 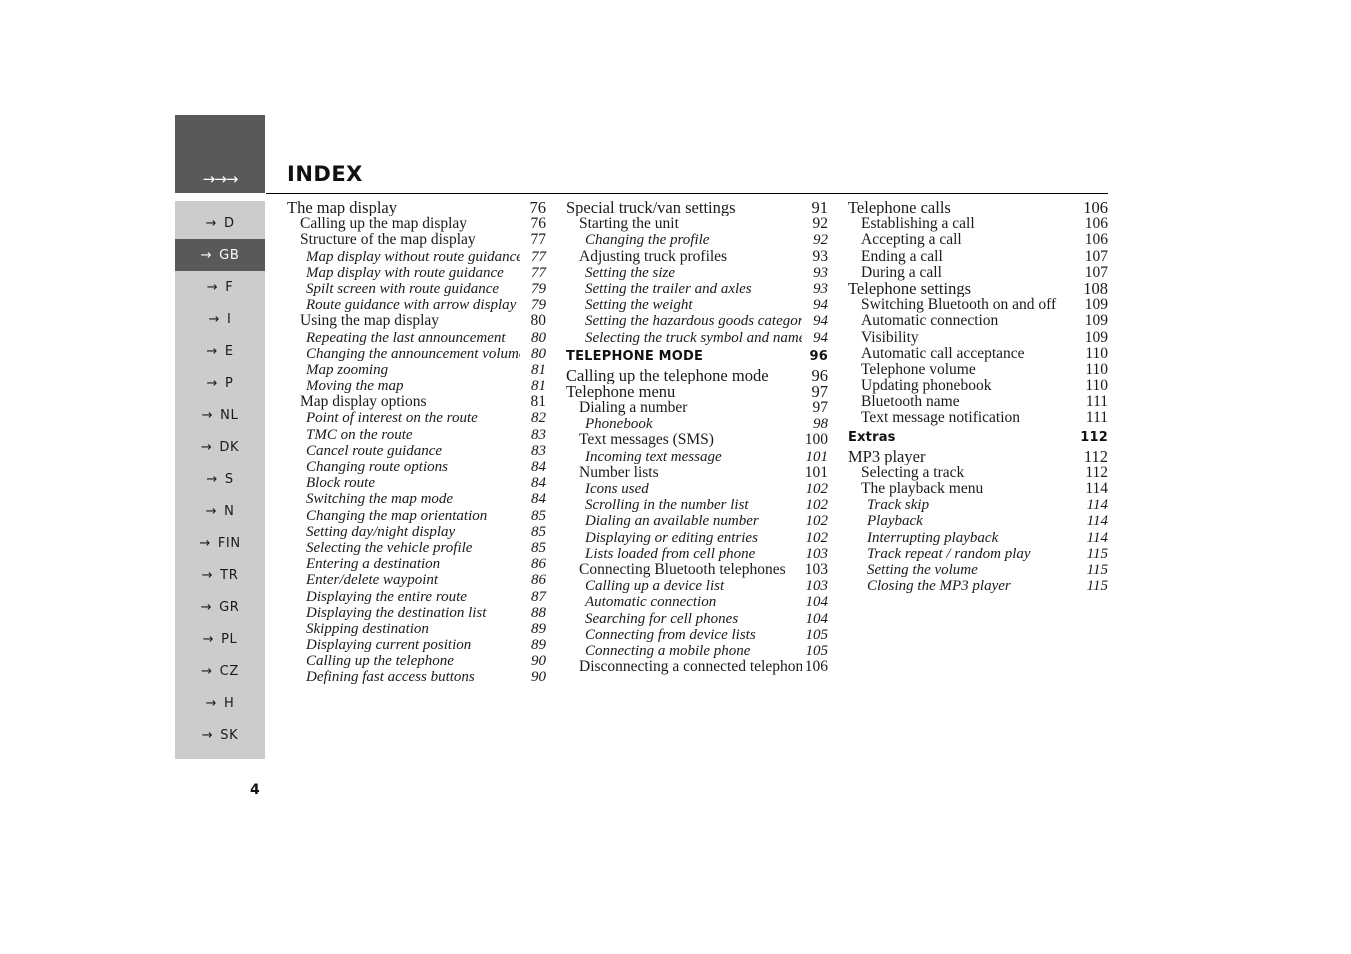 What do you see at coordinates (978, 207) in the screenshot?
I see `index-entry: Telephone calls 106` at bounding box center [978, 207].